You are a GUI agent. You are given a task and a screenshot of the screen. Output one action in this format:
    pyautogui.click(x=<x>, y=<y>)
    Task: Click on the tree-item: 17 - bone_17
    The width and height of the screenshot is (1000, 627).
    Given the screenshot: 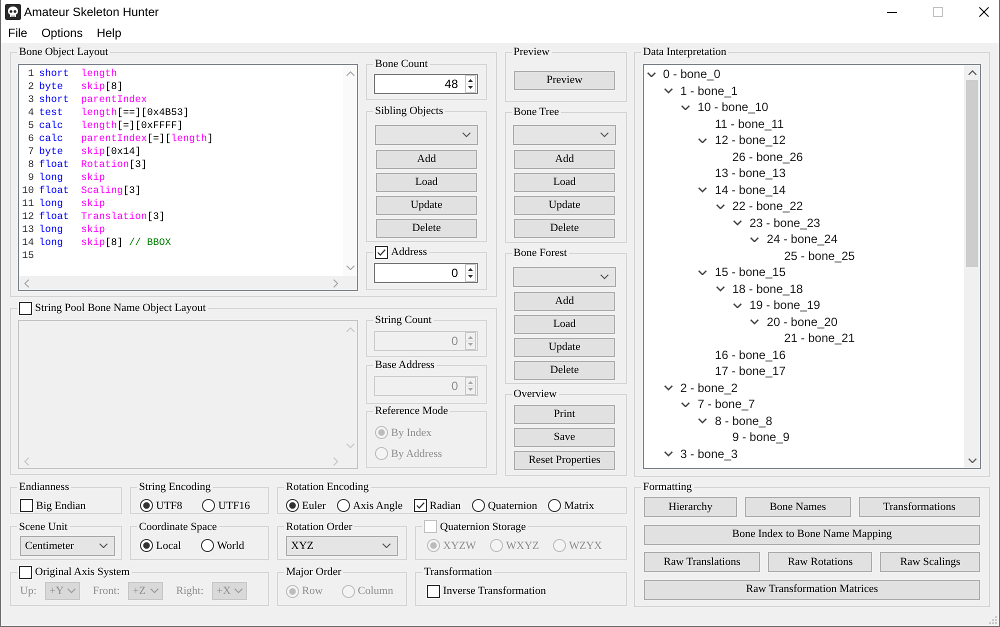 What is the action you would take?
    pyautogui.click(x=750, y=371)
    